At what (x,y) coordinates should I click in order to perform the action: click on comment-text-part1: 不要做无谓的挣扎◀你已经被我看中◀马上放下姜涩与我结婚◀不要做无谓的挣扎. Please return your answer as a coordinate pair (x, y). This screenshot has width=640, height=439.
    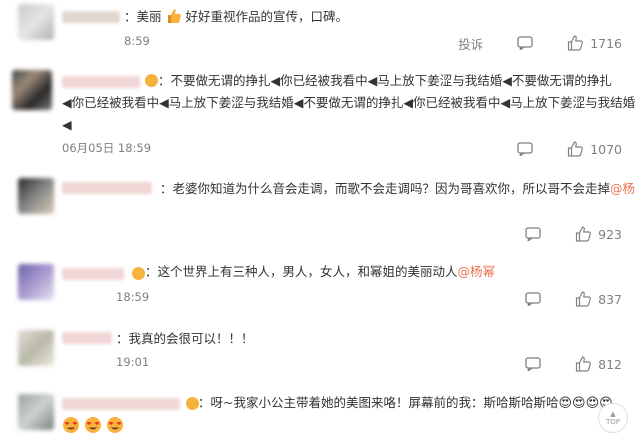
    Looking at the image, I should click on (391, 80).